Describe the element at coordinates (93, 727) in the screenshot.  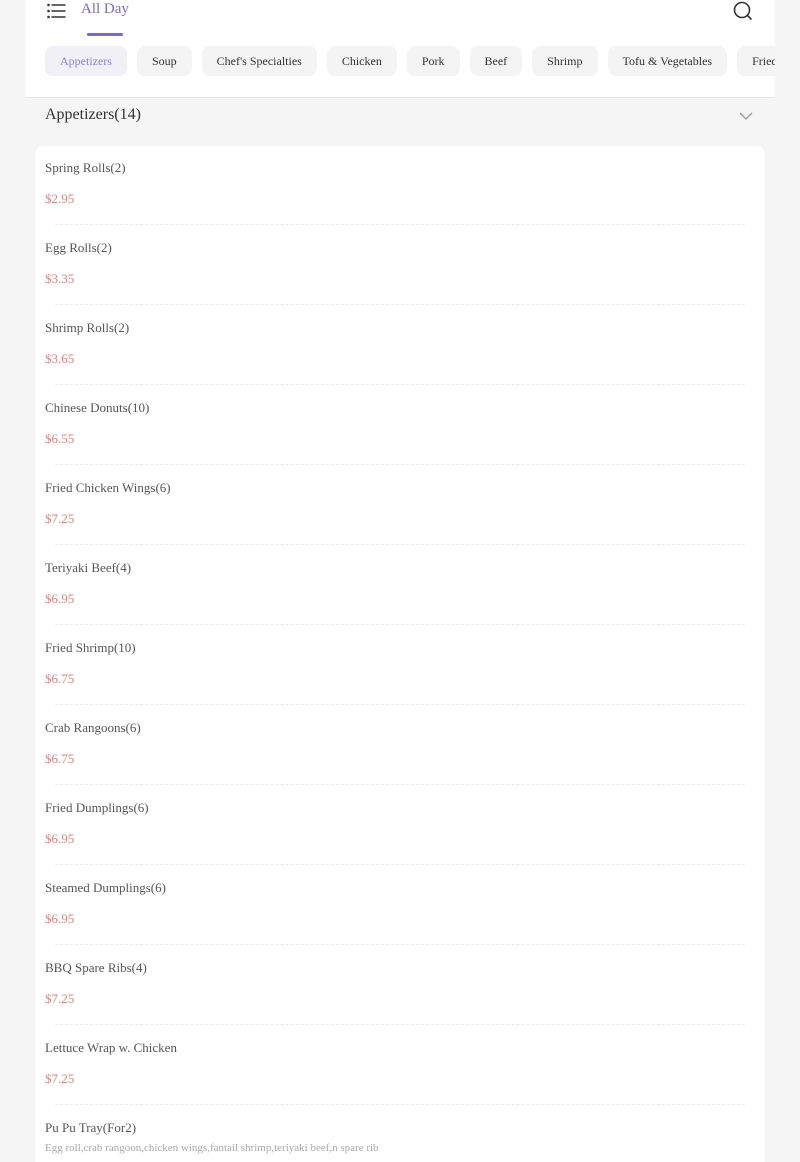
I see `menu-item-name: Crab Rangoons(6)` at that location.